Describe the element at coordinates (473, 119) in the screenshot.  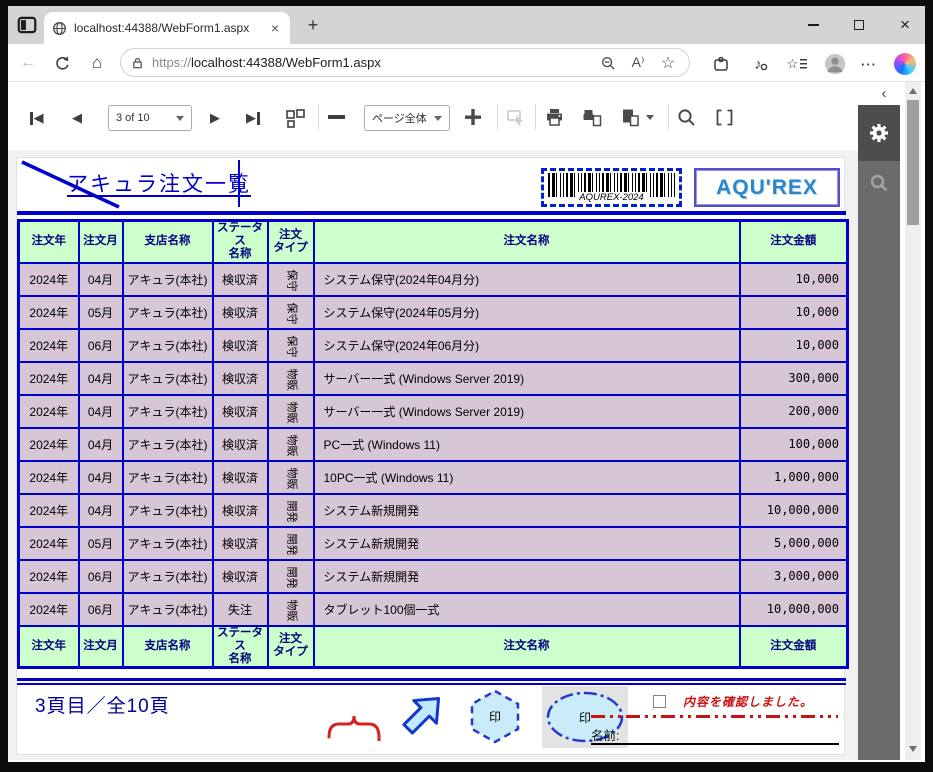
I see `zoom-in-button` at that location.